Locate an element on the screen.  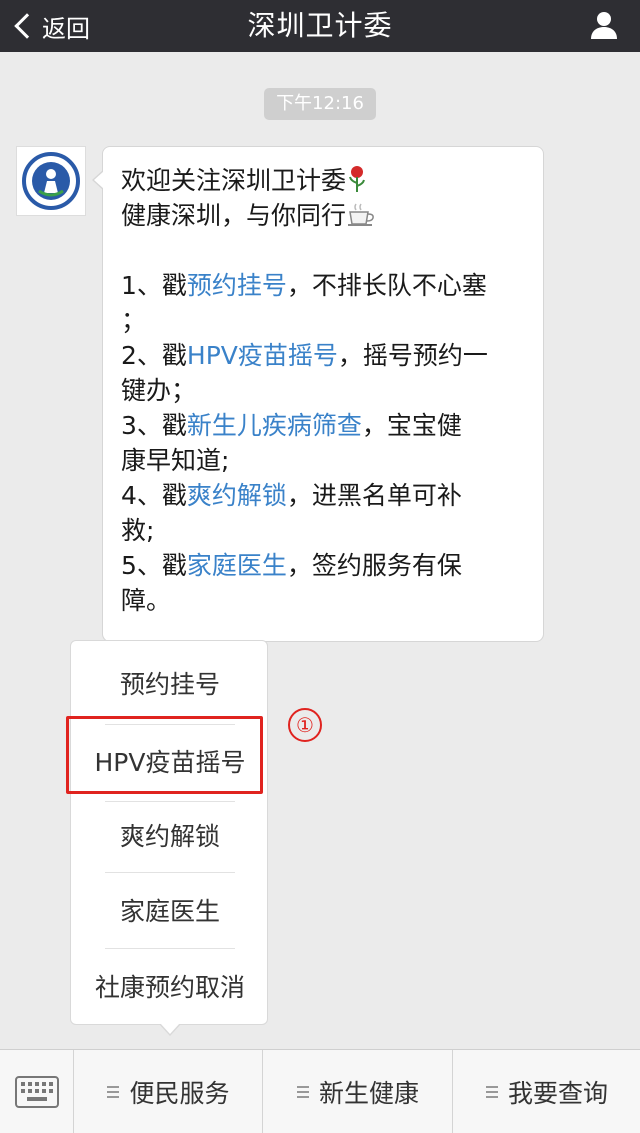
submenu-item-unlock: 爽约解锁 is located at coordinates (170, 837).